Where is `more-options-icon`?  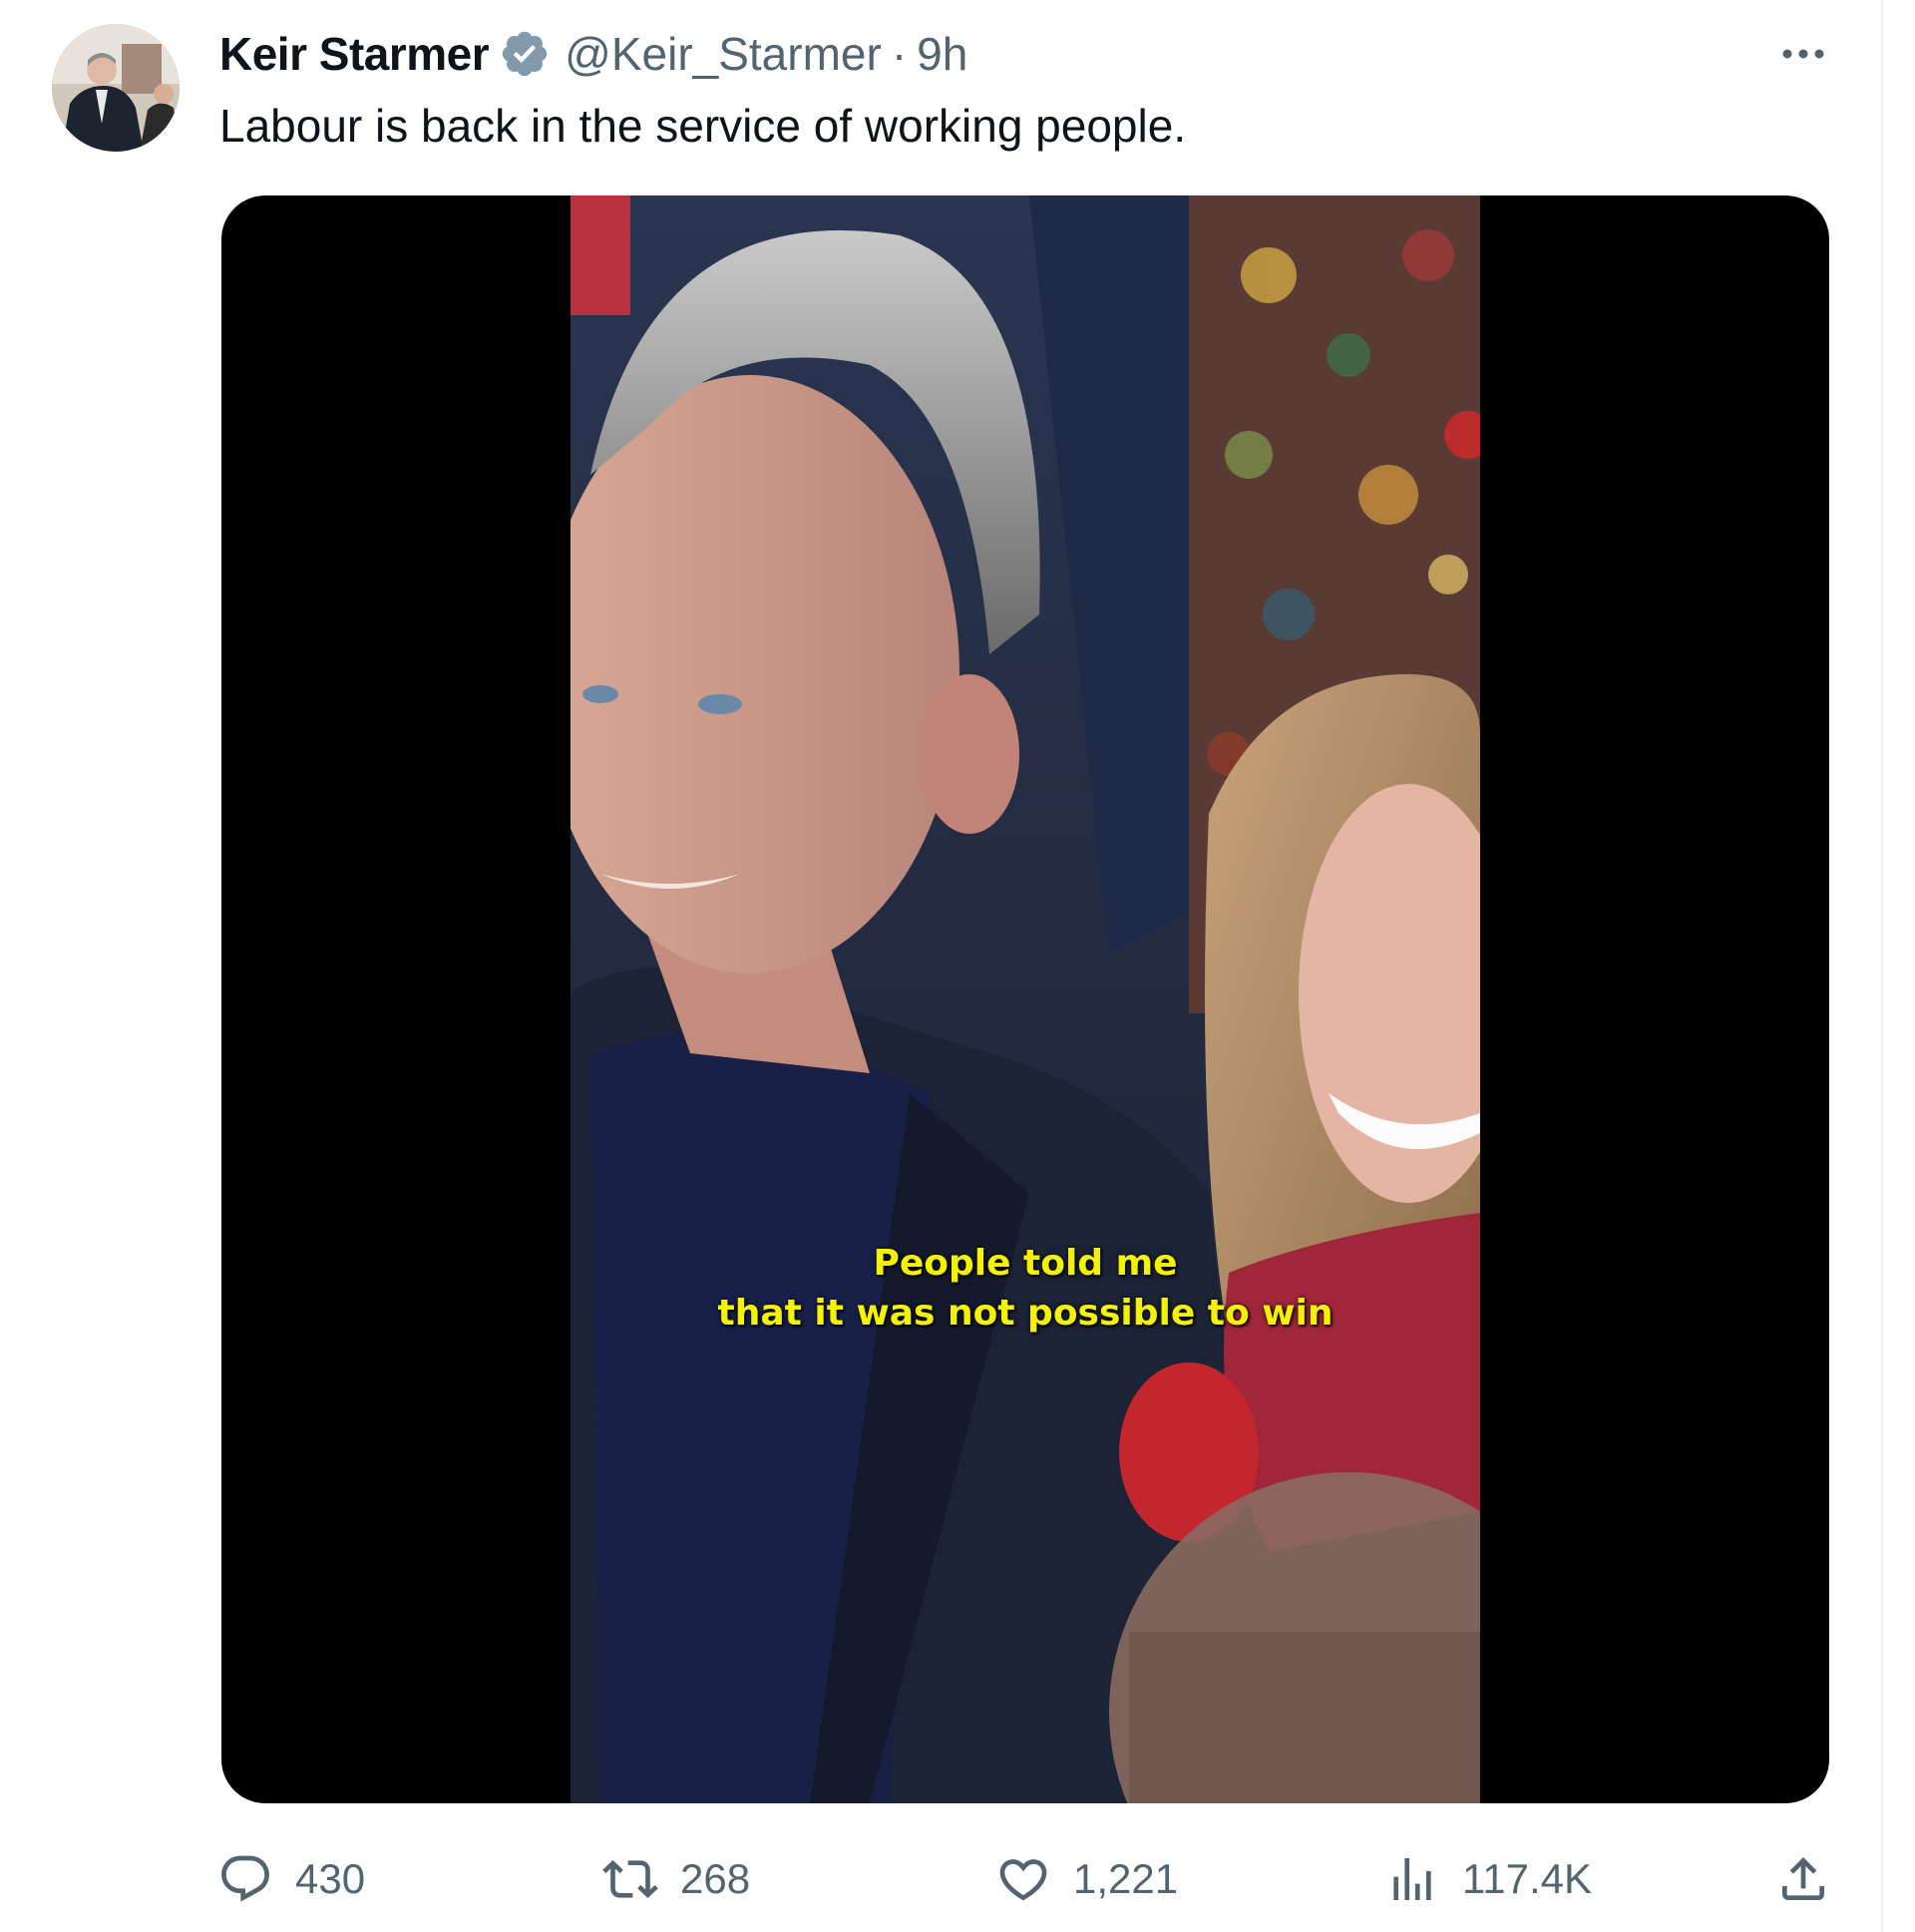
more-options-icon is located at coordinates (1803, 54).